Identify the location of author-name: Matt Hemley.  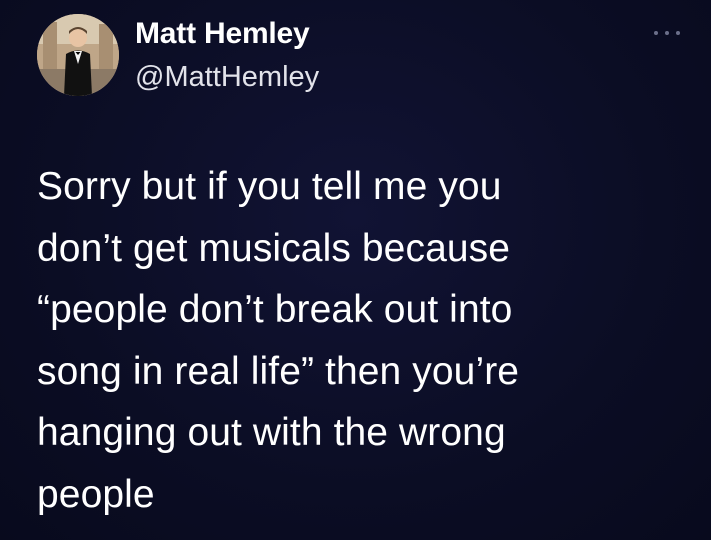
(222, 34).